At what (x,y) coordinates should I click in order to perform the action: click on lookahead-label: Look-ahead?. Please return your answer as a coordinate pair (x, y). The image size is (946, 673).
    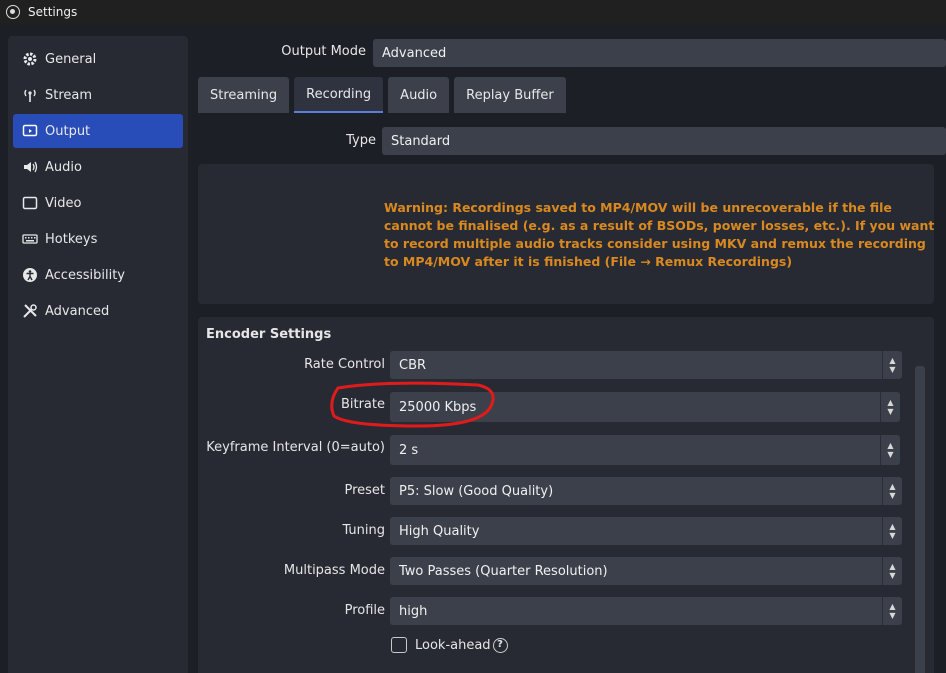
    Looking at the image, I should click on (461, 645).